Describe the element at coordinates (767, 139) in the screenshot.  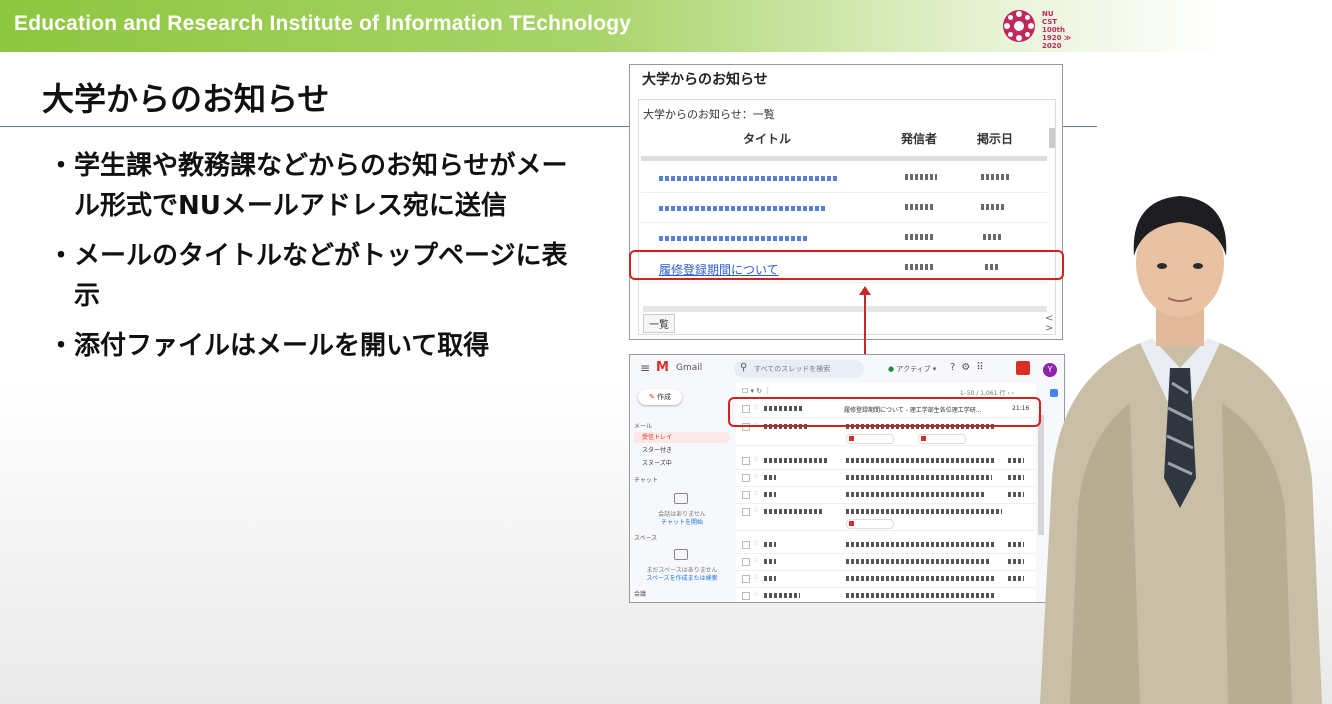
I see `column-header-title: タイトル` at that location.